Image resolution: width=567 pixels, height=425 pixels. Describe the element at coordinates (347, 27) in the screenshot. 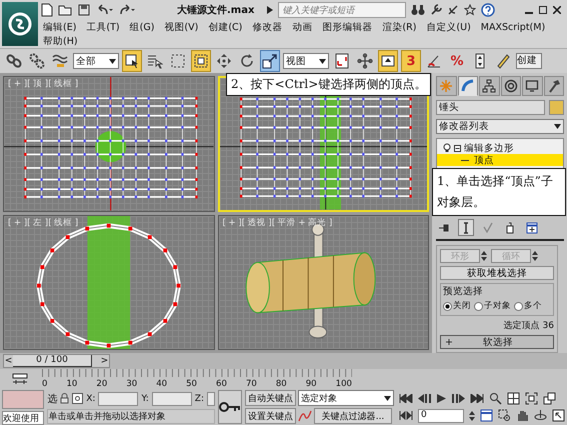

I see `menu-item: 图形编辑器` at that location.